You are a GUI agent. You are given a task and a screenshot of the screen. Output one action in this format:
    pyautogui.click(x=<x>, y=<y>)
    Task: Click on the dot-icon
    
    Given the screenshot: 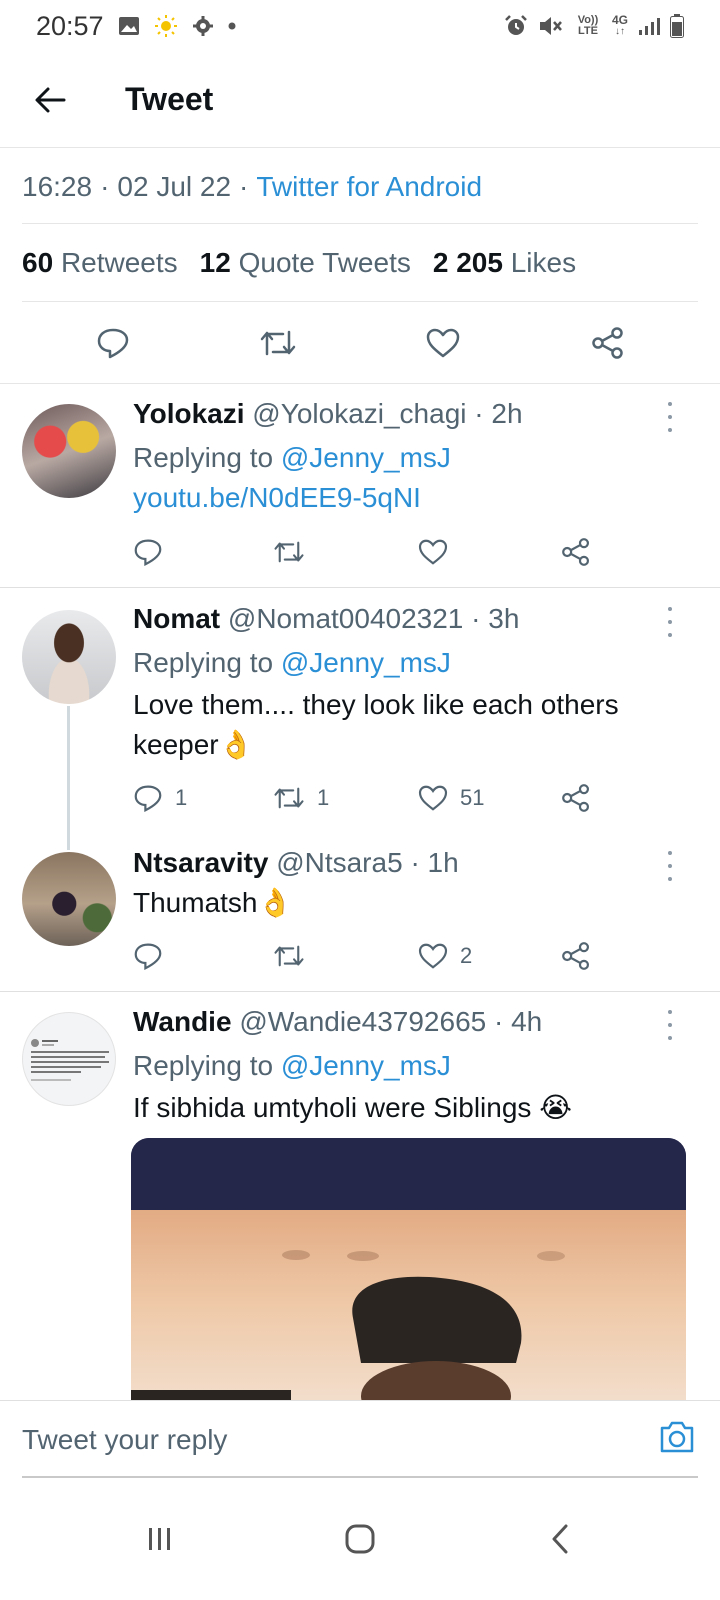 What is the action you would take?
    pyautogui.click(x=232, y=26)
    